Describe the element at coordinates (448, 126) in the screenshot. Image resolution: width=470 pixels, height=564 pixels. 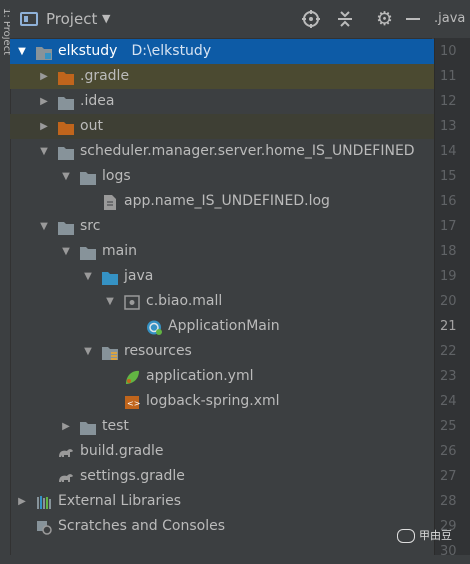
I see `line-number: 13` at that location.